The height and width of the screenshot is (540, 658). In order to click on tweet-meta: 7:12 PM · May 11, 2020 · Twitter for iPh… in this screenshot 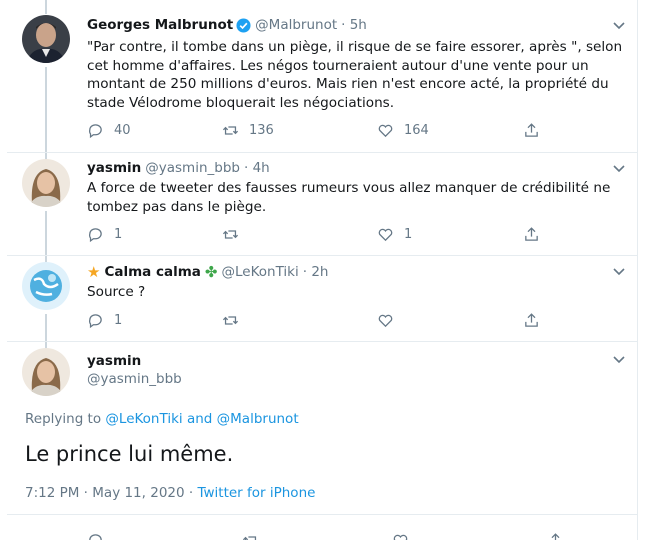, I will do `click(170, 493)`.